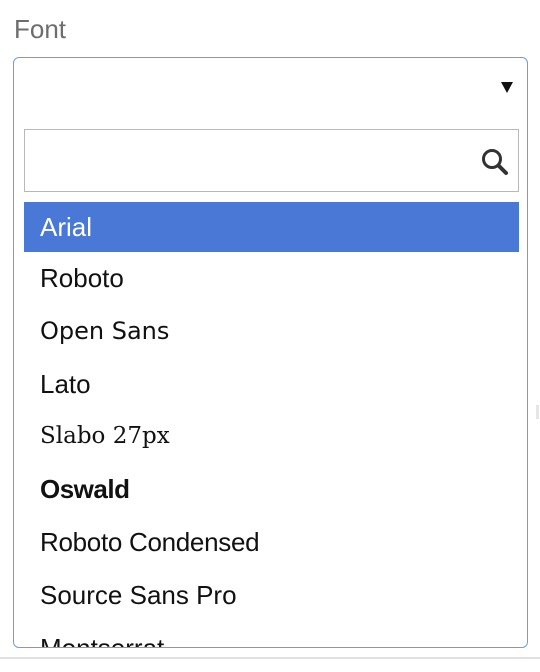  Describe the element at coordinates (271, 595) in the screenshot. I see `font-option-source-sans-pro: Source Sans Pro` at that location.